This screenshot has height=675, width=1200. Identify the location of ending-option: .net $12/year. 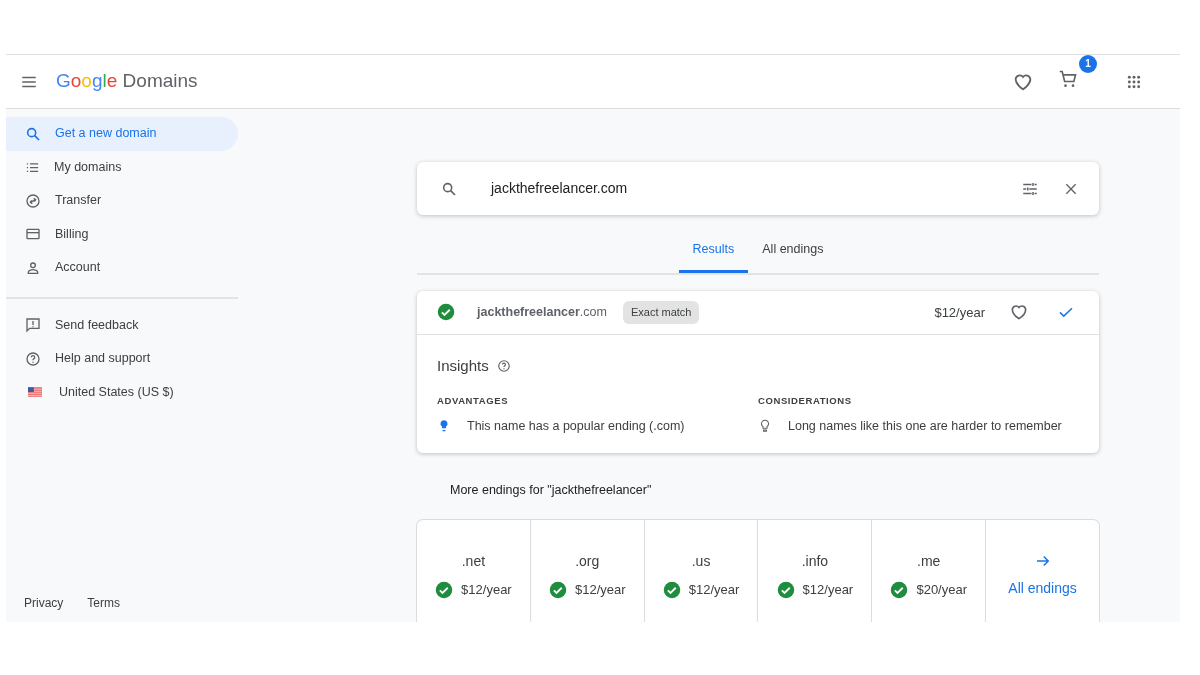
(474, 571).